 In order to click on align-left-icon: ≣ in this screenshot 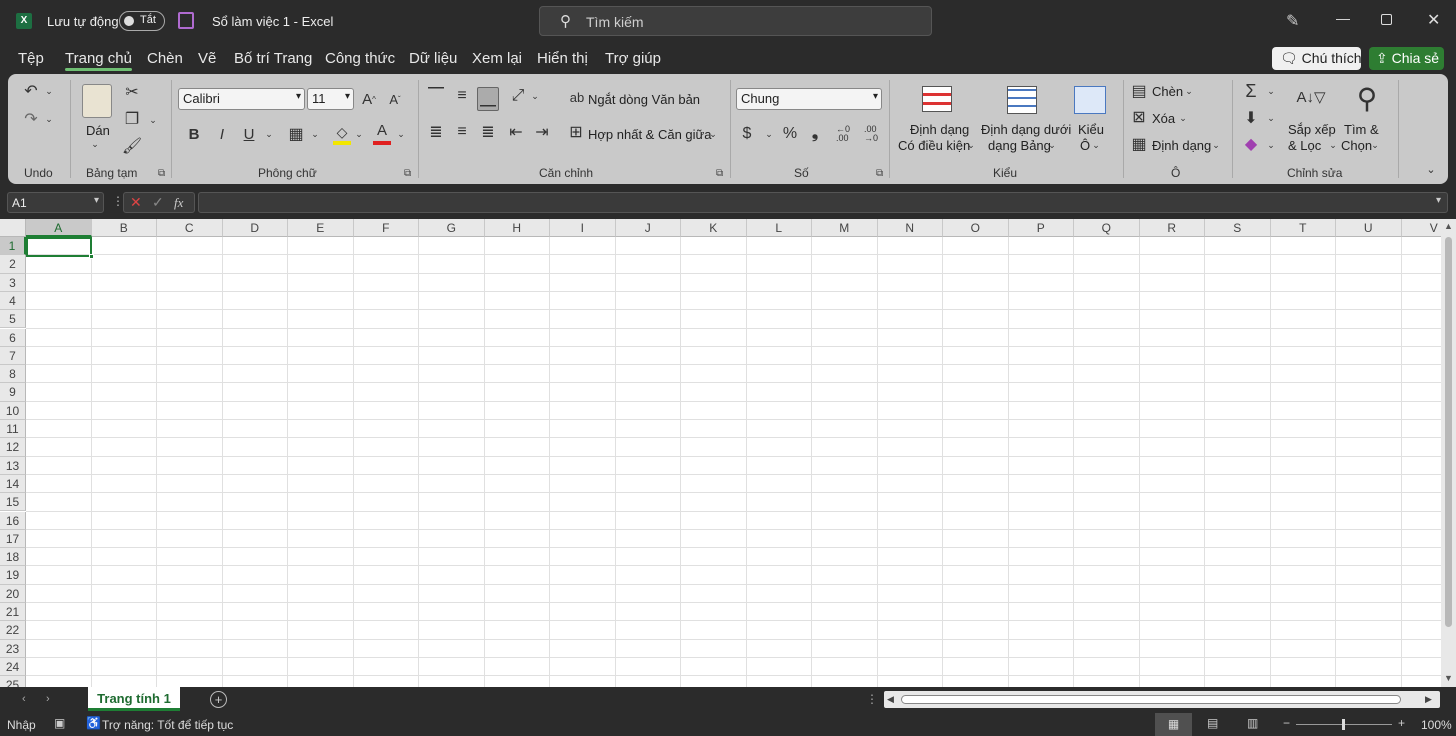, I will do `click(436, 132)`.